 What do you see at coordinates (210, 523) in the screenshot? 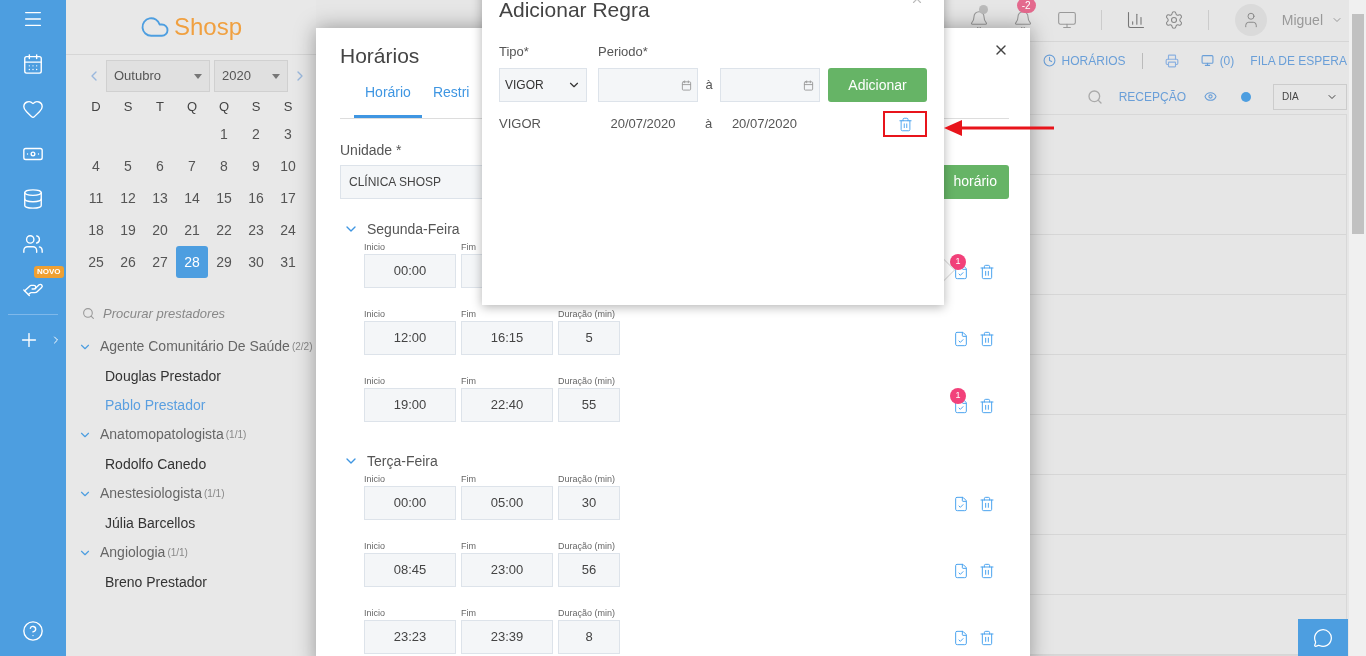
I see `provider-name: Júlia Barcellos` at bounding box center [210, 523].